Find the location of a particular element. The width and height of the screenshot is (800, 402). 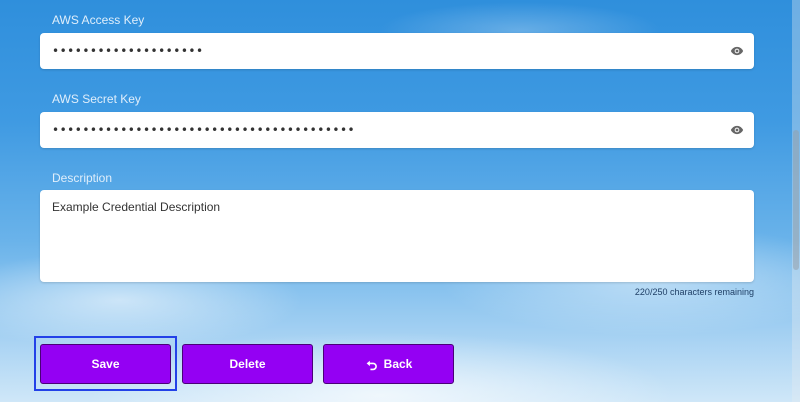

access-key-label: AWS Access Key is located at coordinates (98, 20).